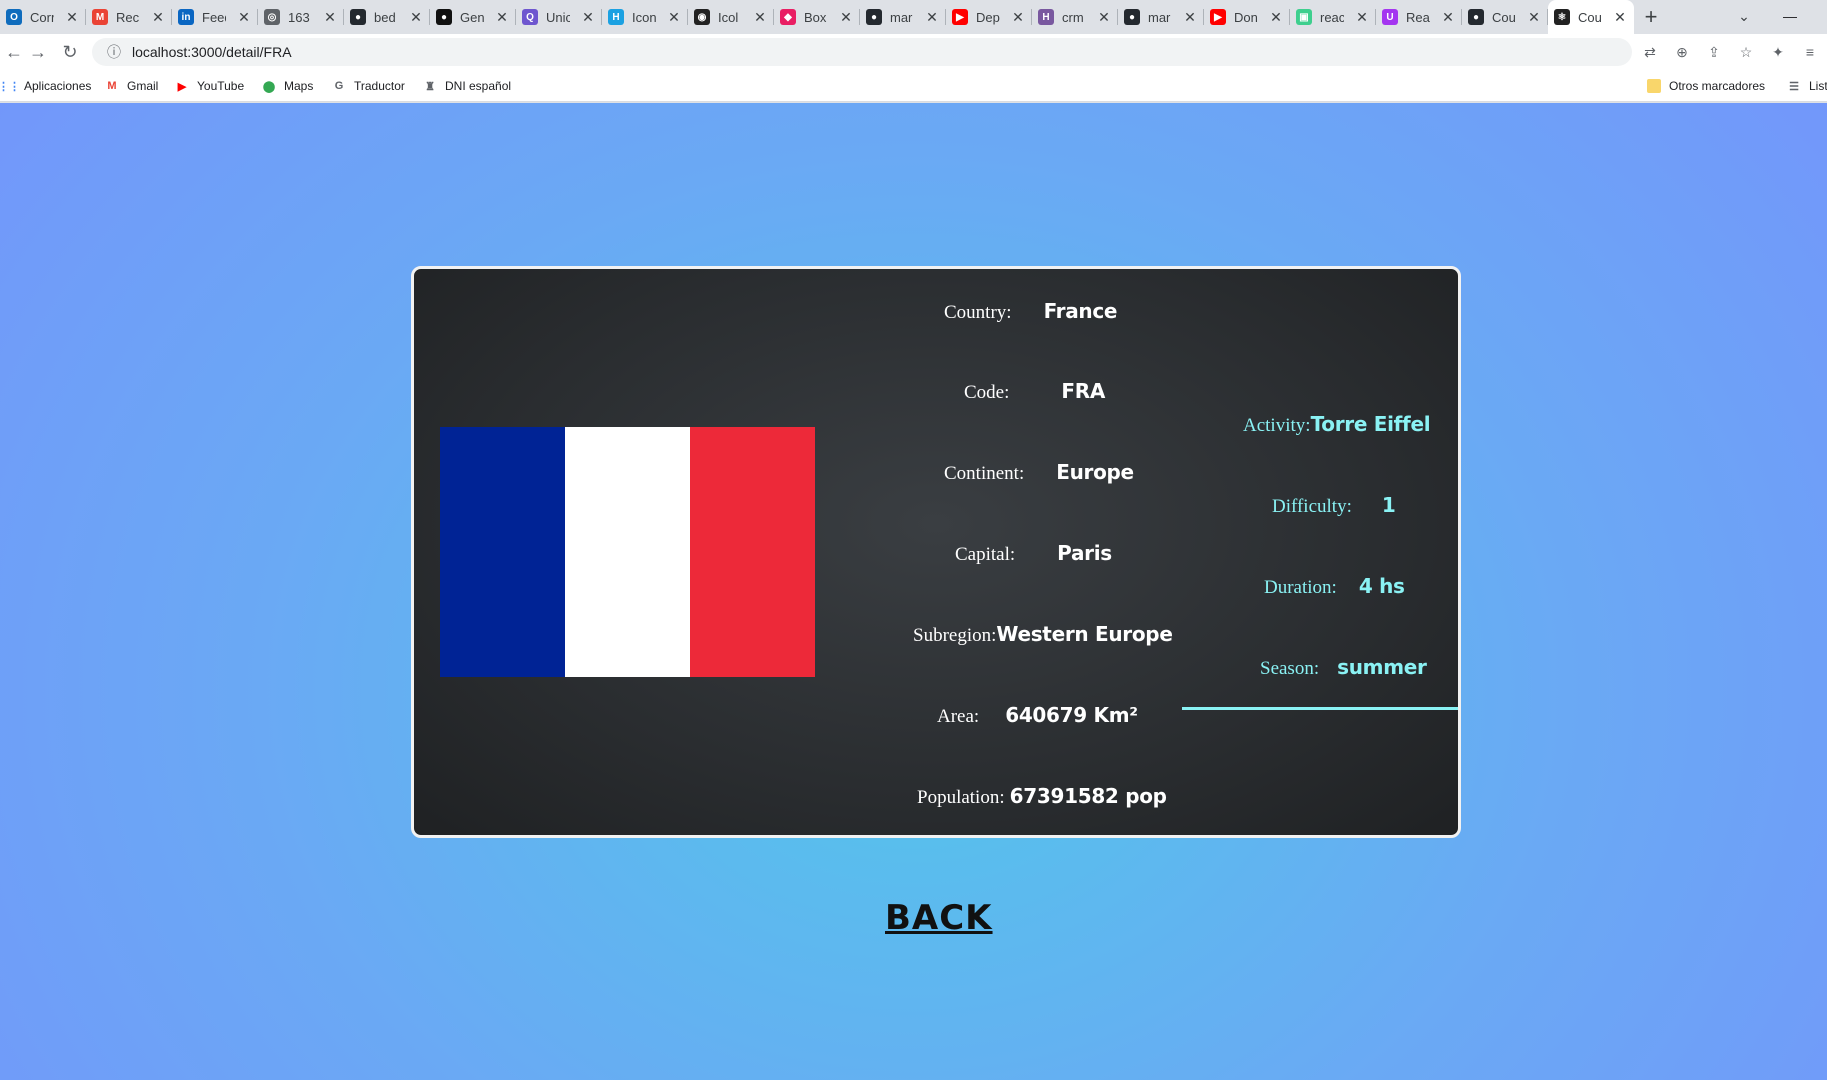 This screenshot has width=1827, height=1080. I want to click on browser-tab: ◎ 163 ✕, so click(301, 17).